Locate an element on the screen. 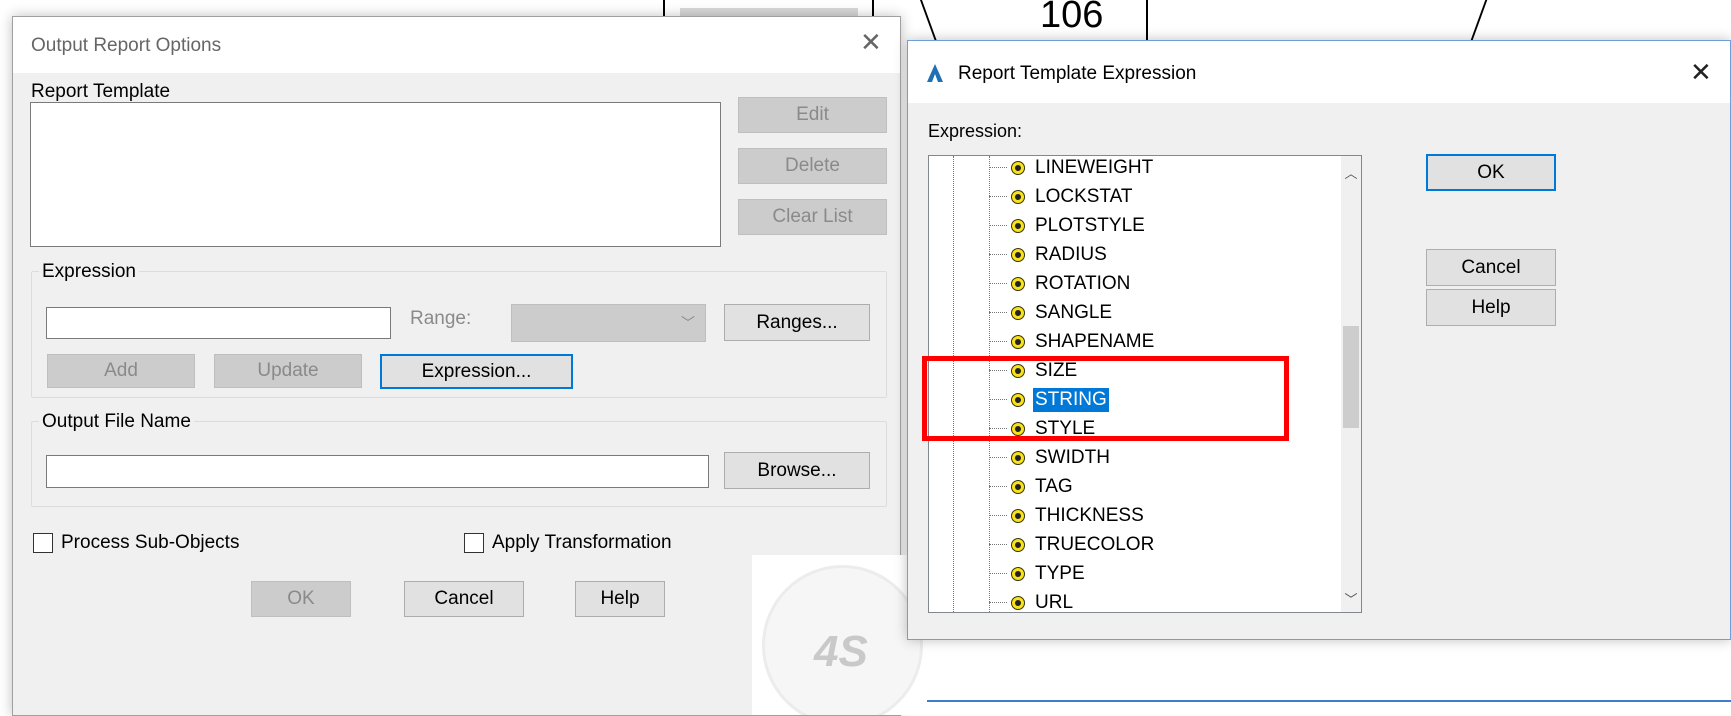 Image resolution: width=1731 pixels, height=716 pixels. tree-item-label: LOCKSTAT is located at coordinates (1084, 196).